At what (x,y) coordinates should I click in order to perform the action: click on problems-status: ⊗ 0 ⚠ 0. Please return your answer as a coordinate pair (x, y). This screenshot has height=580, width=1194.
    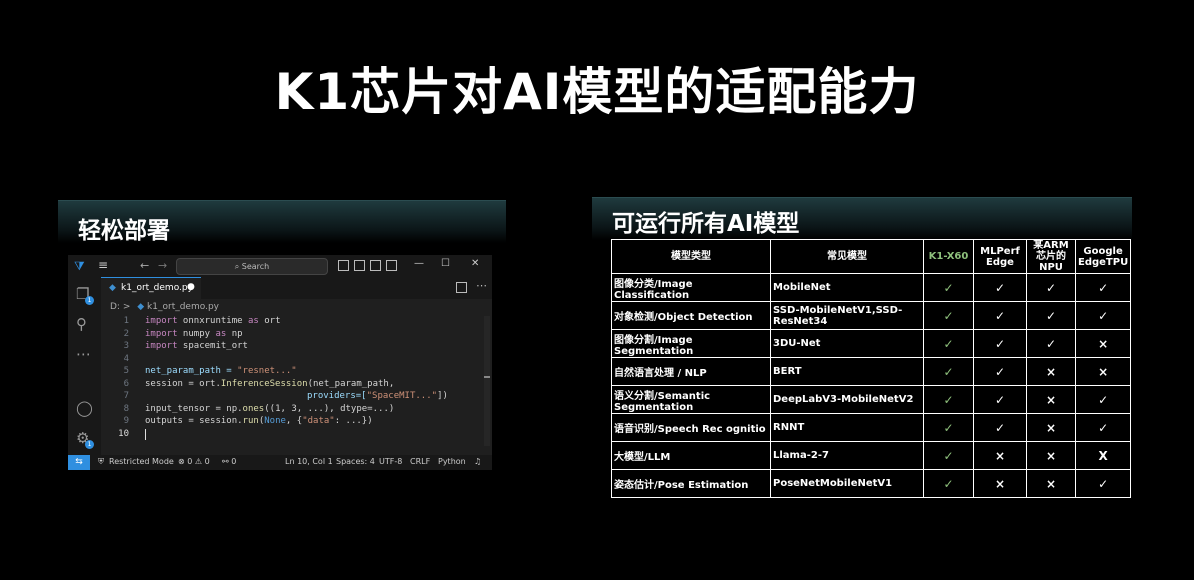
    Looking at the image, I should click on (194, 461).